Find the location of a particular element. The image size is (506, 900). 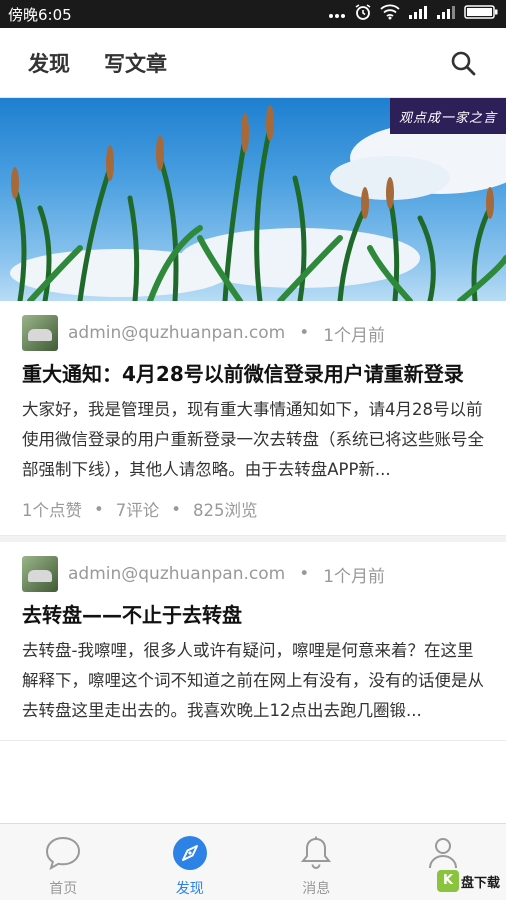

person-icon is located at coordinates (443, 853).